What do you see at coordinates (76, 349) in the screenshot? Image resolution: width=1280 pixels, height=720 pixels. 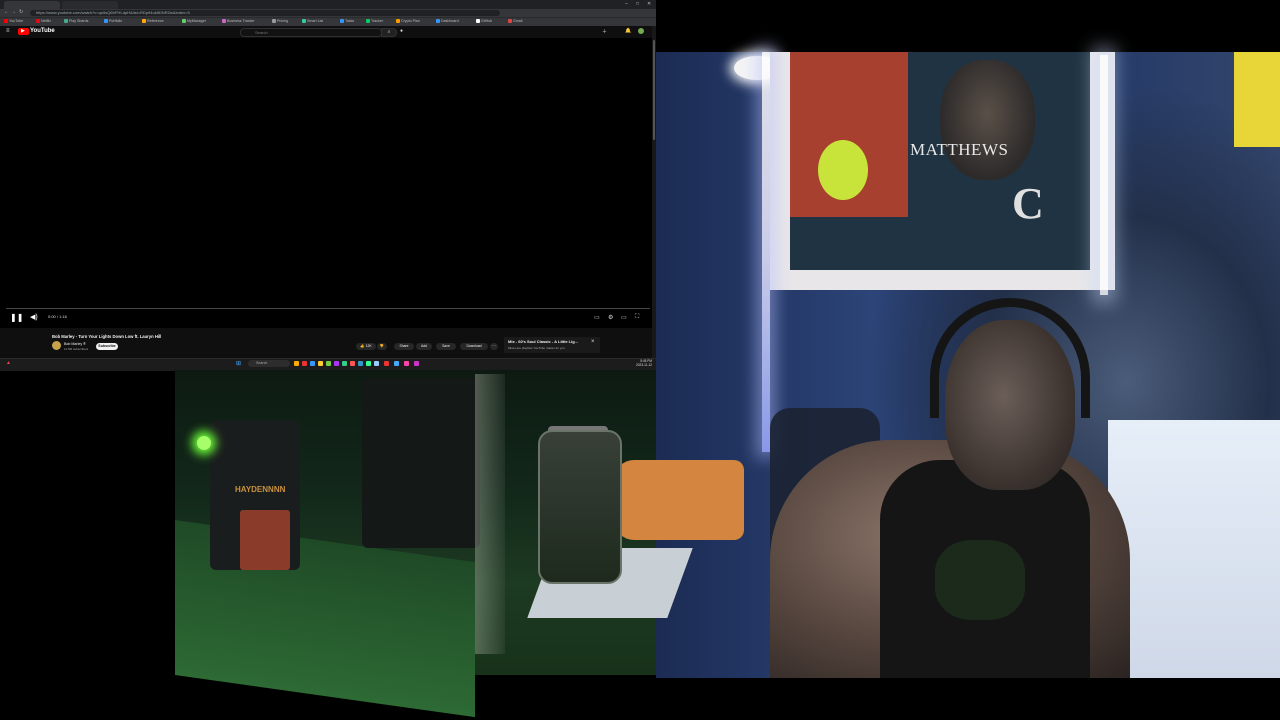 I see `channel-subscribers: 11.5M subscribers` at bounding box center [76, 349].